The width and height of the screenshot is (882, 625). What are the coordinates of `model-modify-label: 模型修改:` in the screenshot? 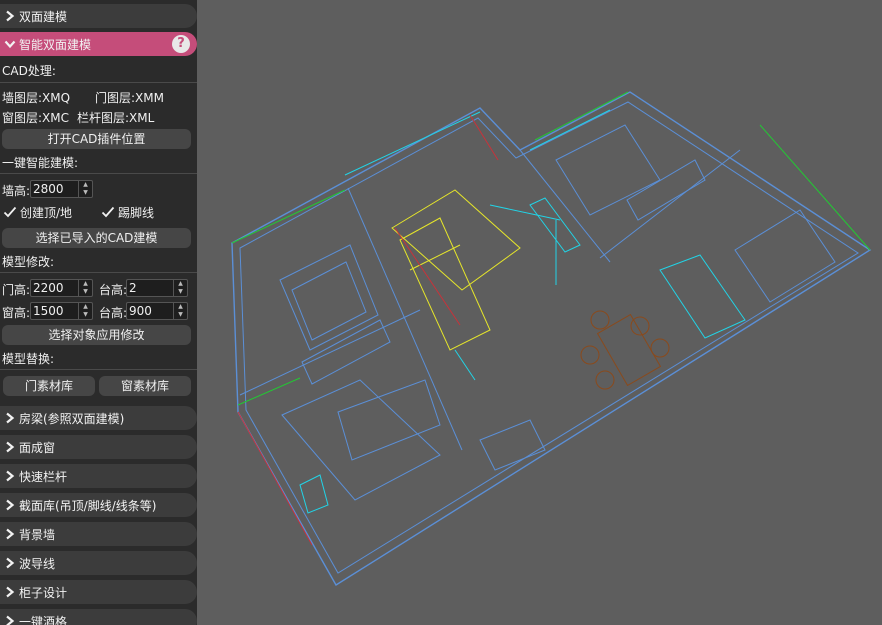 It's located at (28, 262).